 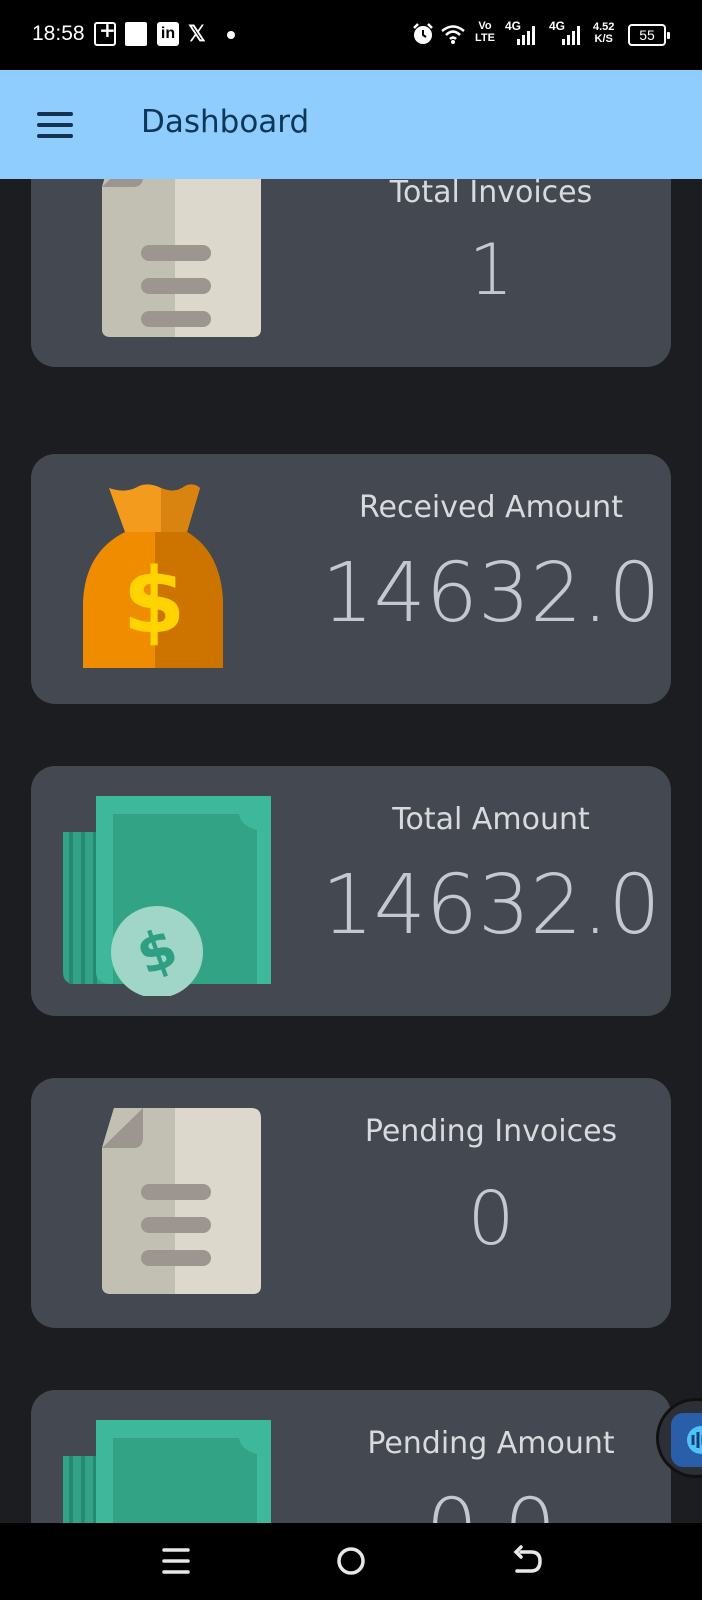 I want to click on card-title: Pending Invoices, so click(x=491, y=1131).